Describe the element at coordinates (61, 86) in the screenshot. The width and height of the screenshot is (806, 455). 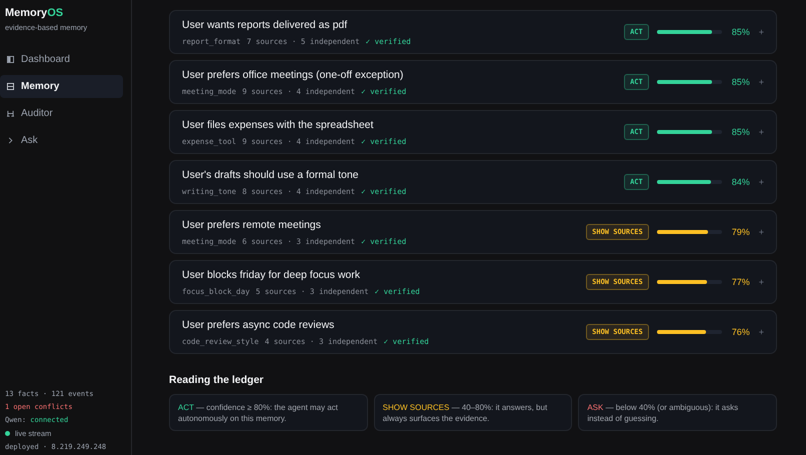
I see `nav-item: Memory` at that location.